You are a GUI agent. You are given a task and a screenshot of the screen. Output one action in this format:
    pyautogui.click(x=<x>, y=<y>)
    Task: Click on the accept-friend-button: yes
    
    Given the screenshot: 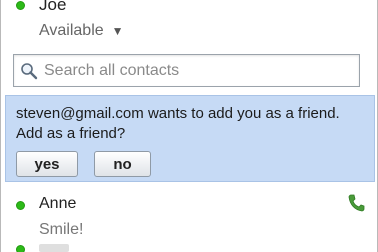 What is the action you would take?
    pyautogui.click(x=47, y=164)
    